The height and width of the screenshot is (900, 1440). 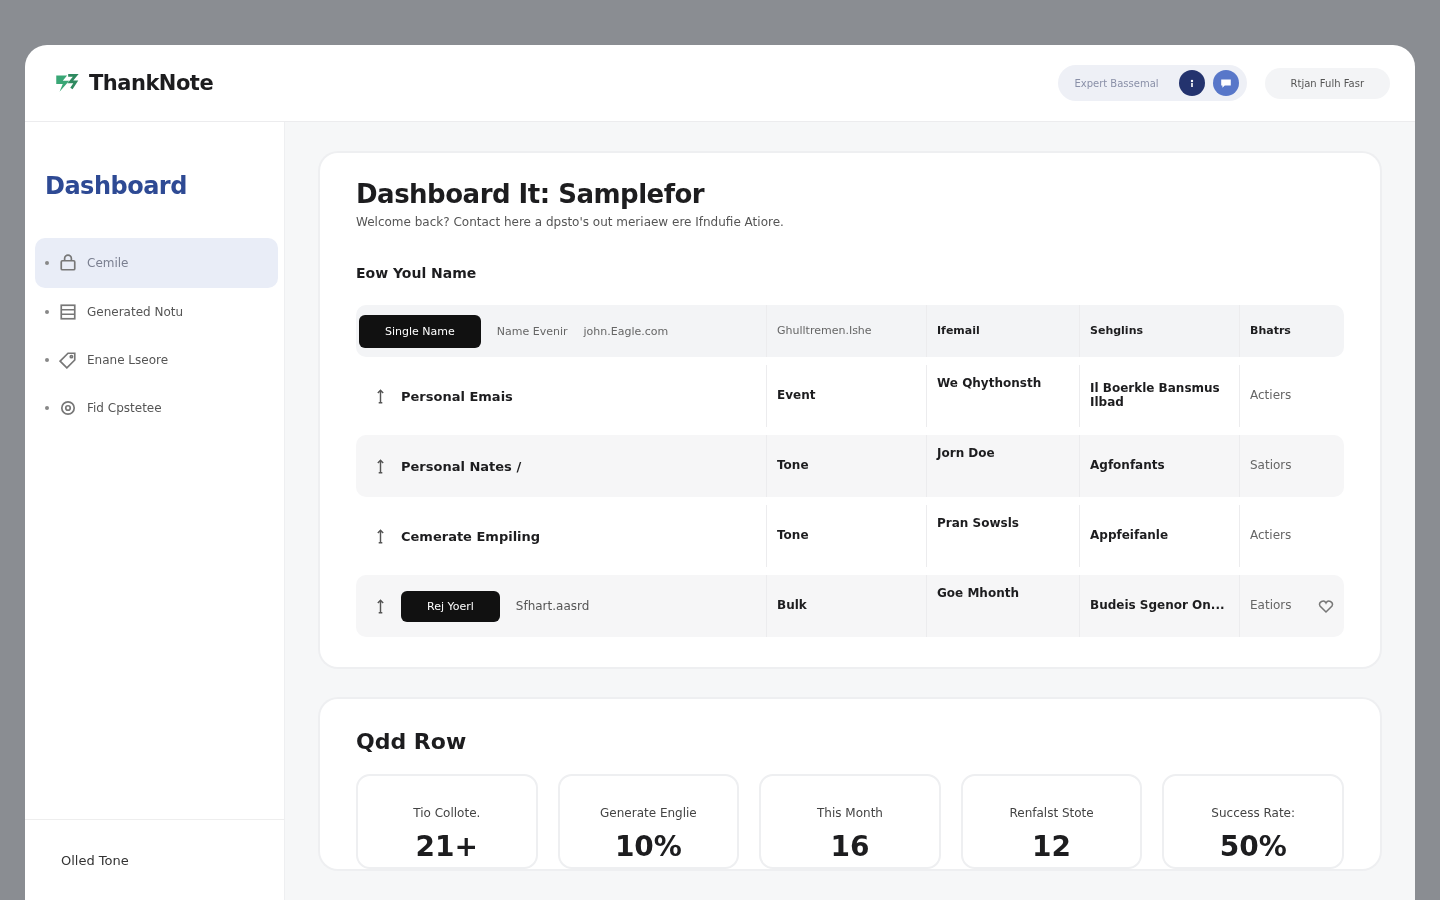 I want to click on info-icon, so click(x=1191, y=83).